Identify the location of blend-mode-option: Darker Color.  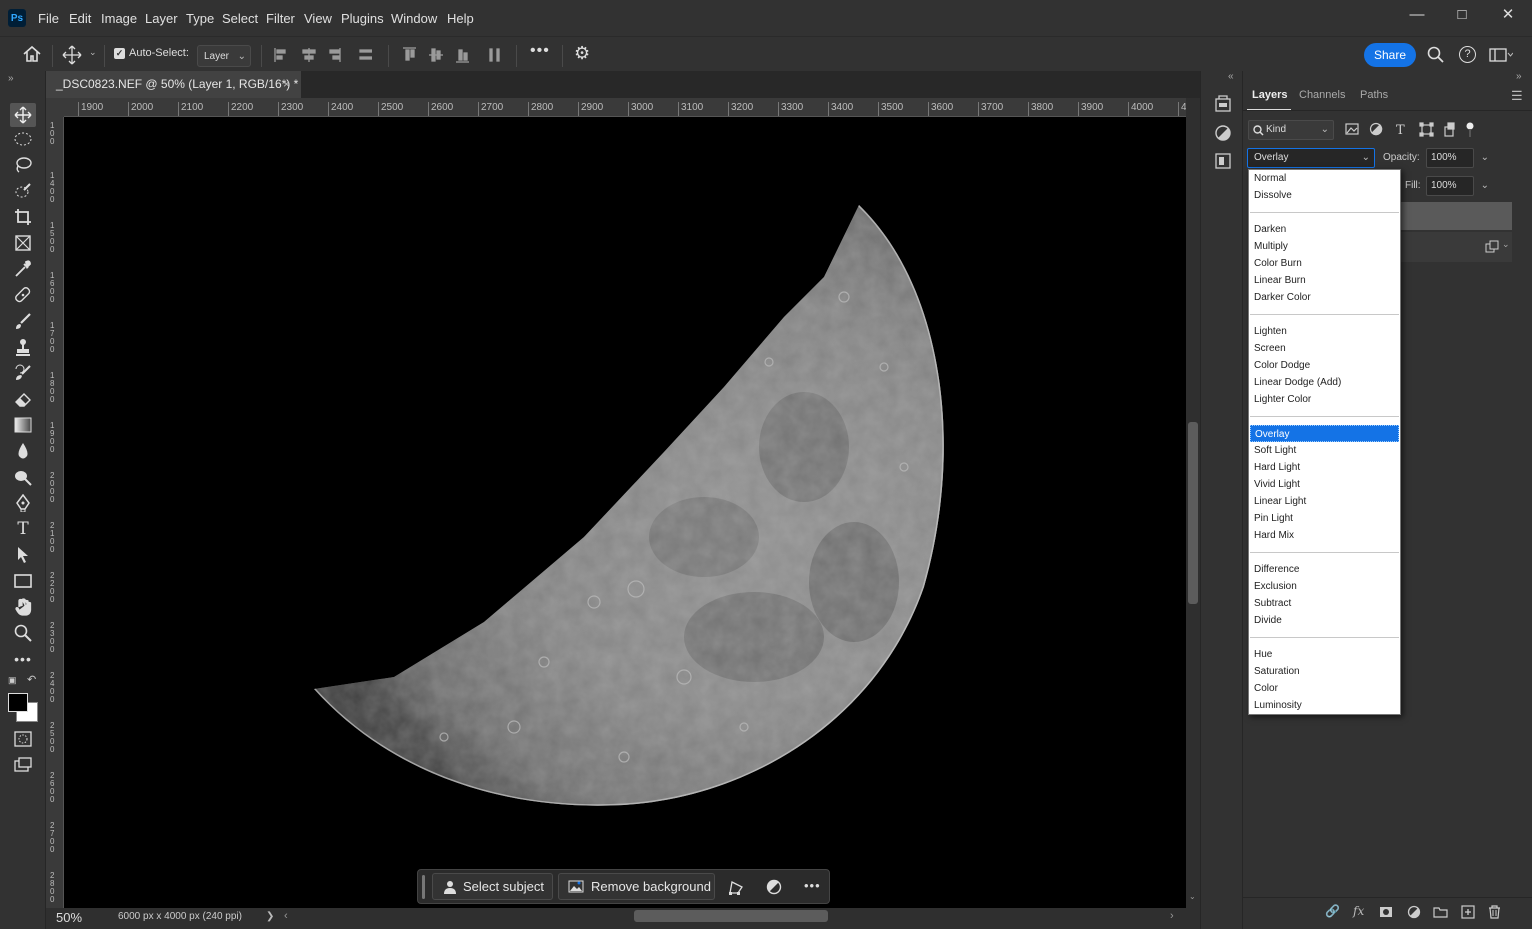
(1324, 297).